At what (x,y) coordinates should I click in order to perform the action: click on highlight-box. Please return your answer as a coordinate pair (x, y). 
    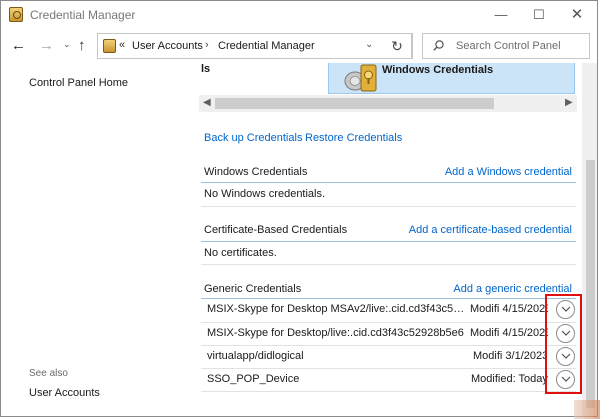
    Looking at the image, I should click on (563, 344).